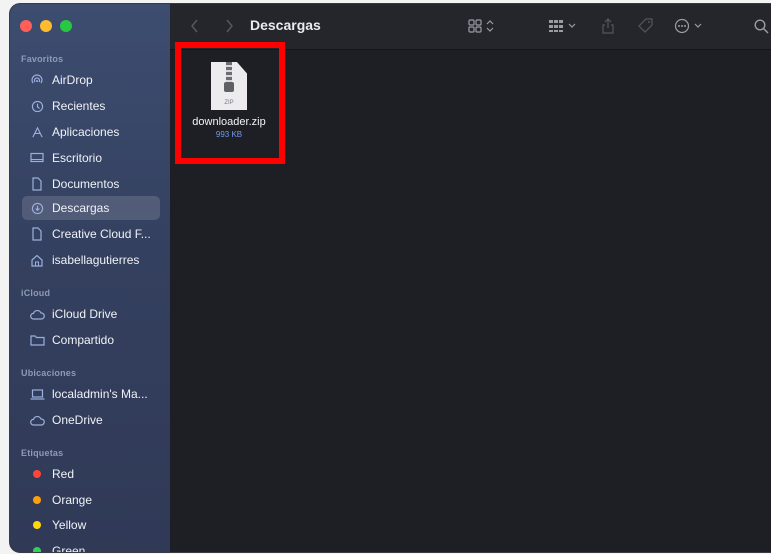  I want to click on sidebar-item-label: AirDrop, so click(72, 80).